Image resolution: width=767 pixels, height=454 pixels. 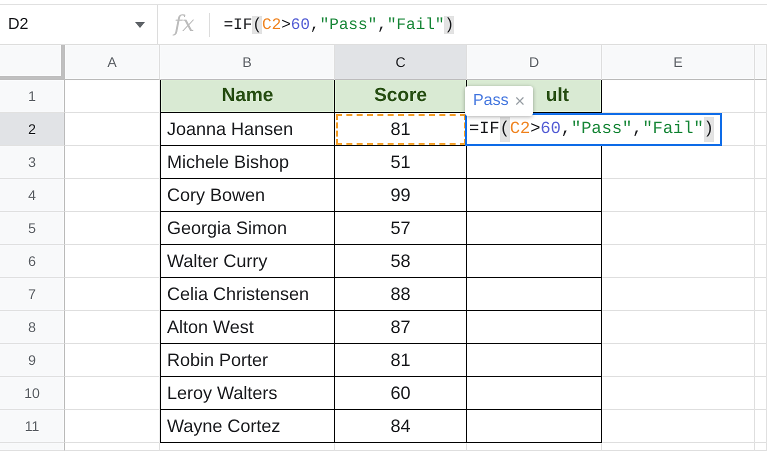 What do you see at coordinates (401, 294) in the screenshot?
I see `table-cell: 88` at bounding box center [401, 294].